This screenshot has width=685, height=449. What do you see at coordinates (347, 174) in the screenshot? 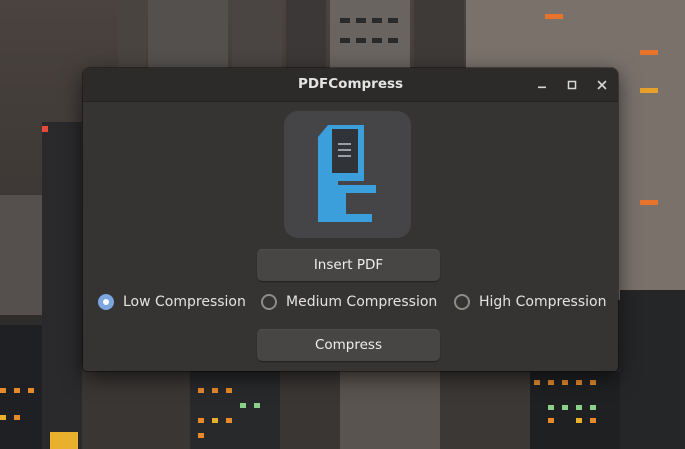
I see `pdfcompress-logo-icon` at bounding box center [347, 174].